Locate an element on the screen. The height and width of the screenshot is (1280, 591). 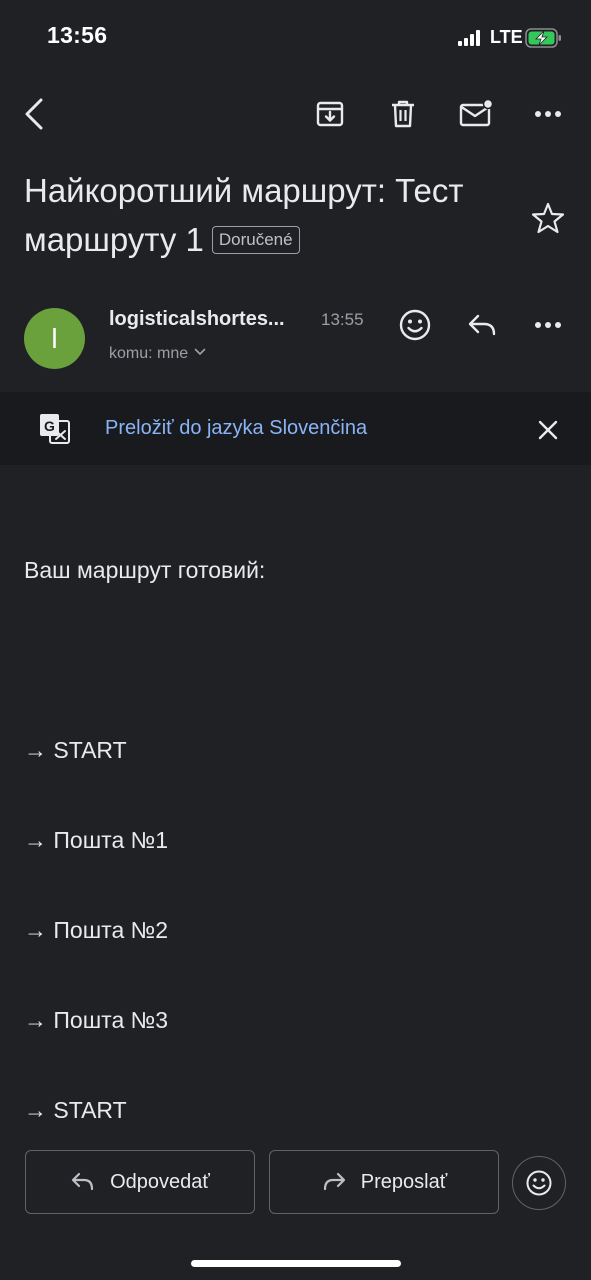
translate-icon: G is located at coordinates (55, 429).